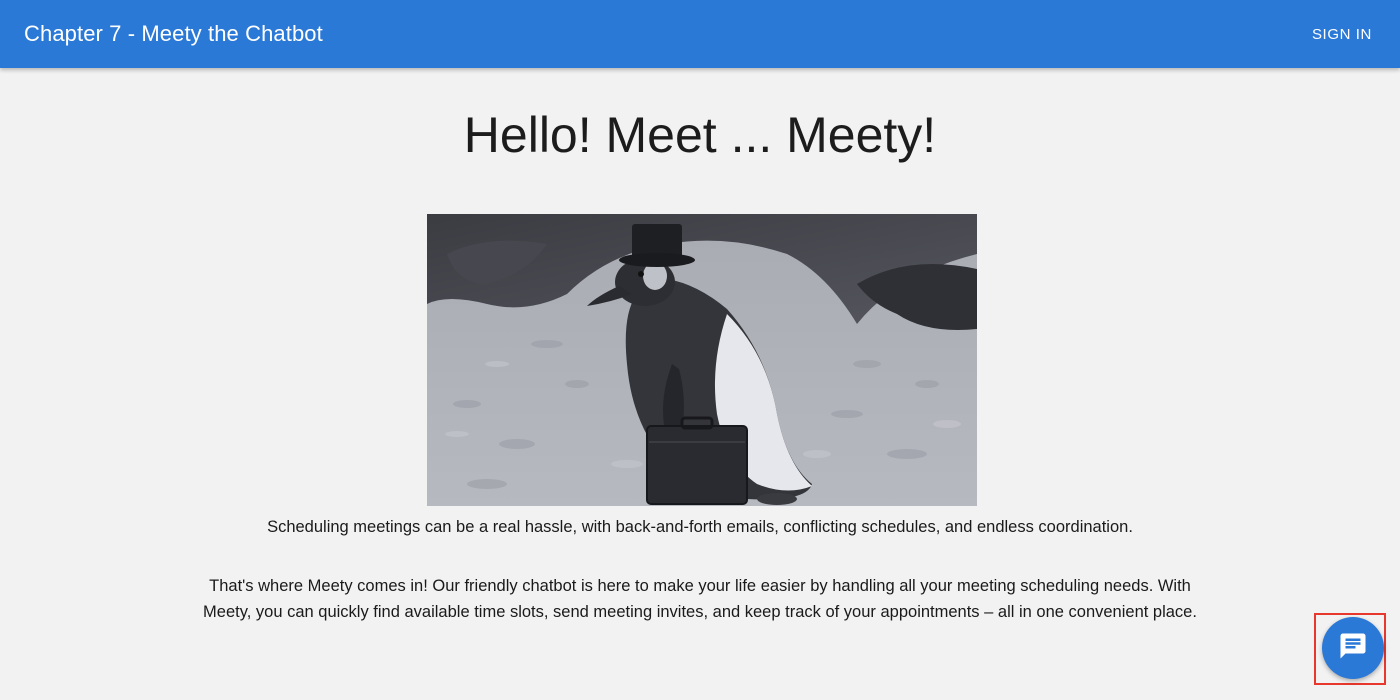 The height and width of the screenshot is (700, 1400). What do you see at coordinates (173, 33) in the screenshot?
I see `app-title: Chapter 7 - Meety the Chatbot` at bounding box center [173, 33].